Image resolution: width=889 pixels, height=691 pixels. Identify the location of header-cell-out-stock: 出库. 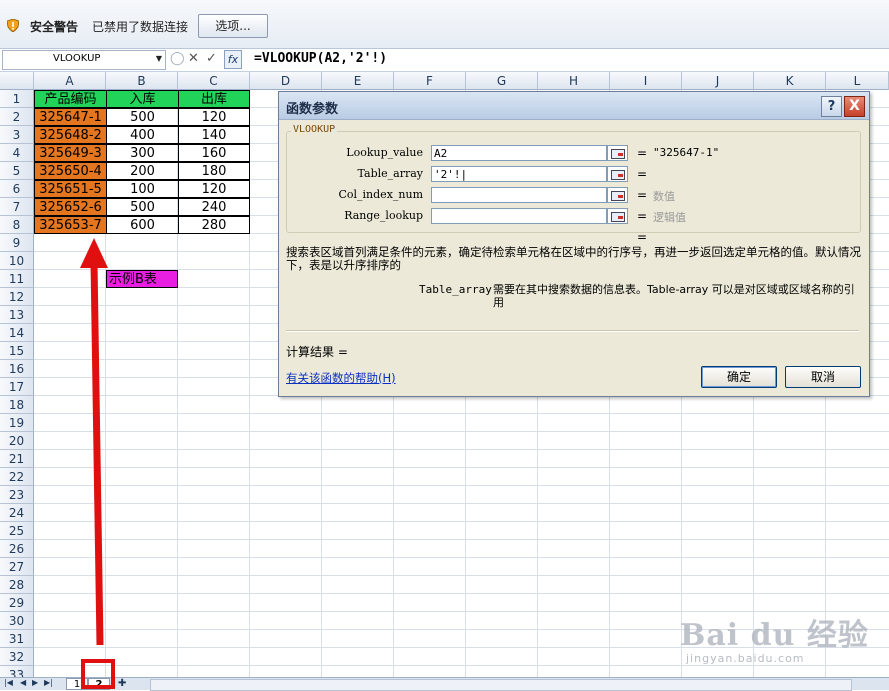
(214, 99).